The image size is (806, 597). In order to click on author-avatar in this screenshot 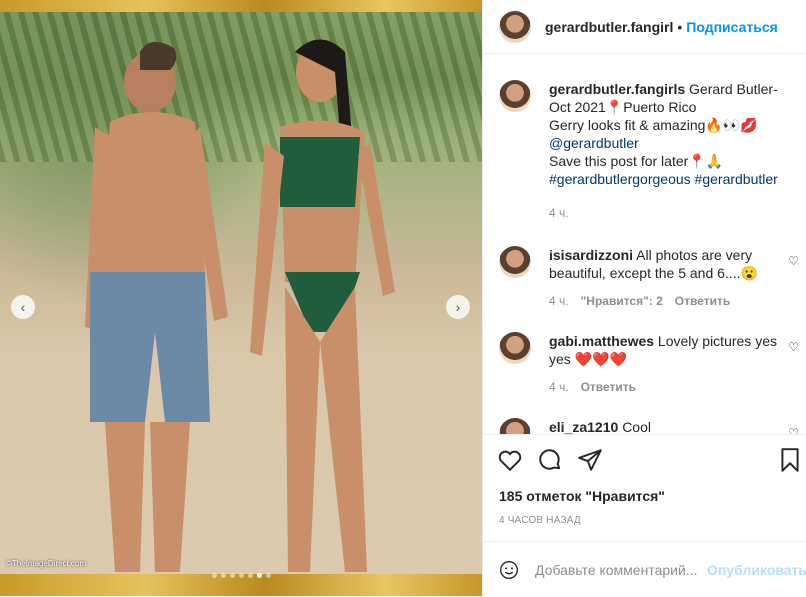, I will do `click(515, 26)`.